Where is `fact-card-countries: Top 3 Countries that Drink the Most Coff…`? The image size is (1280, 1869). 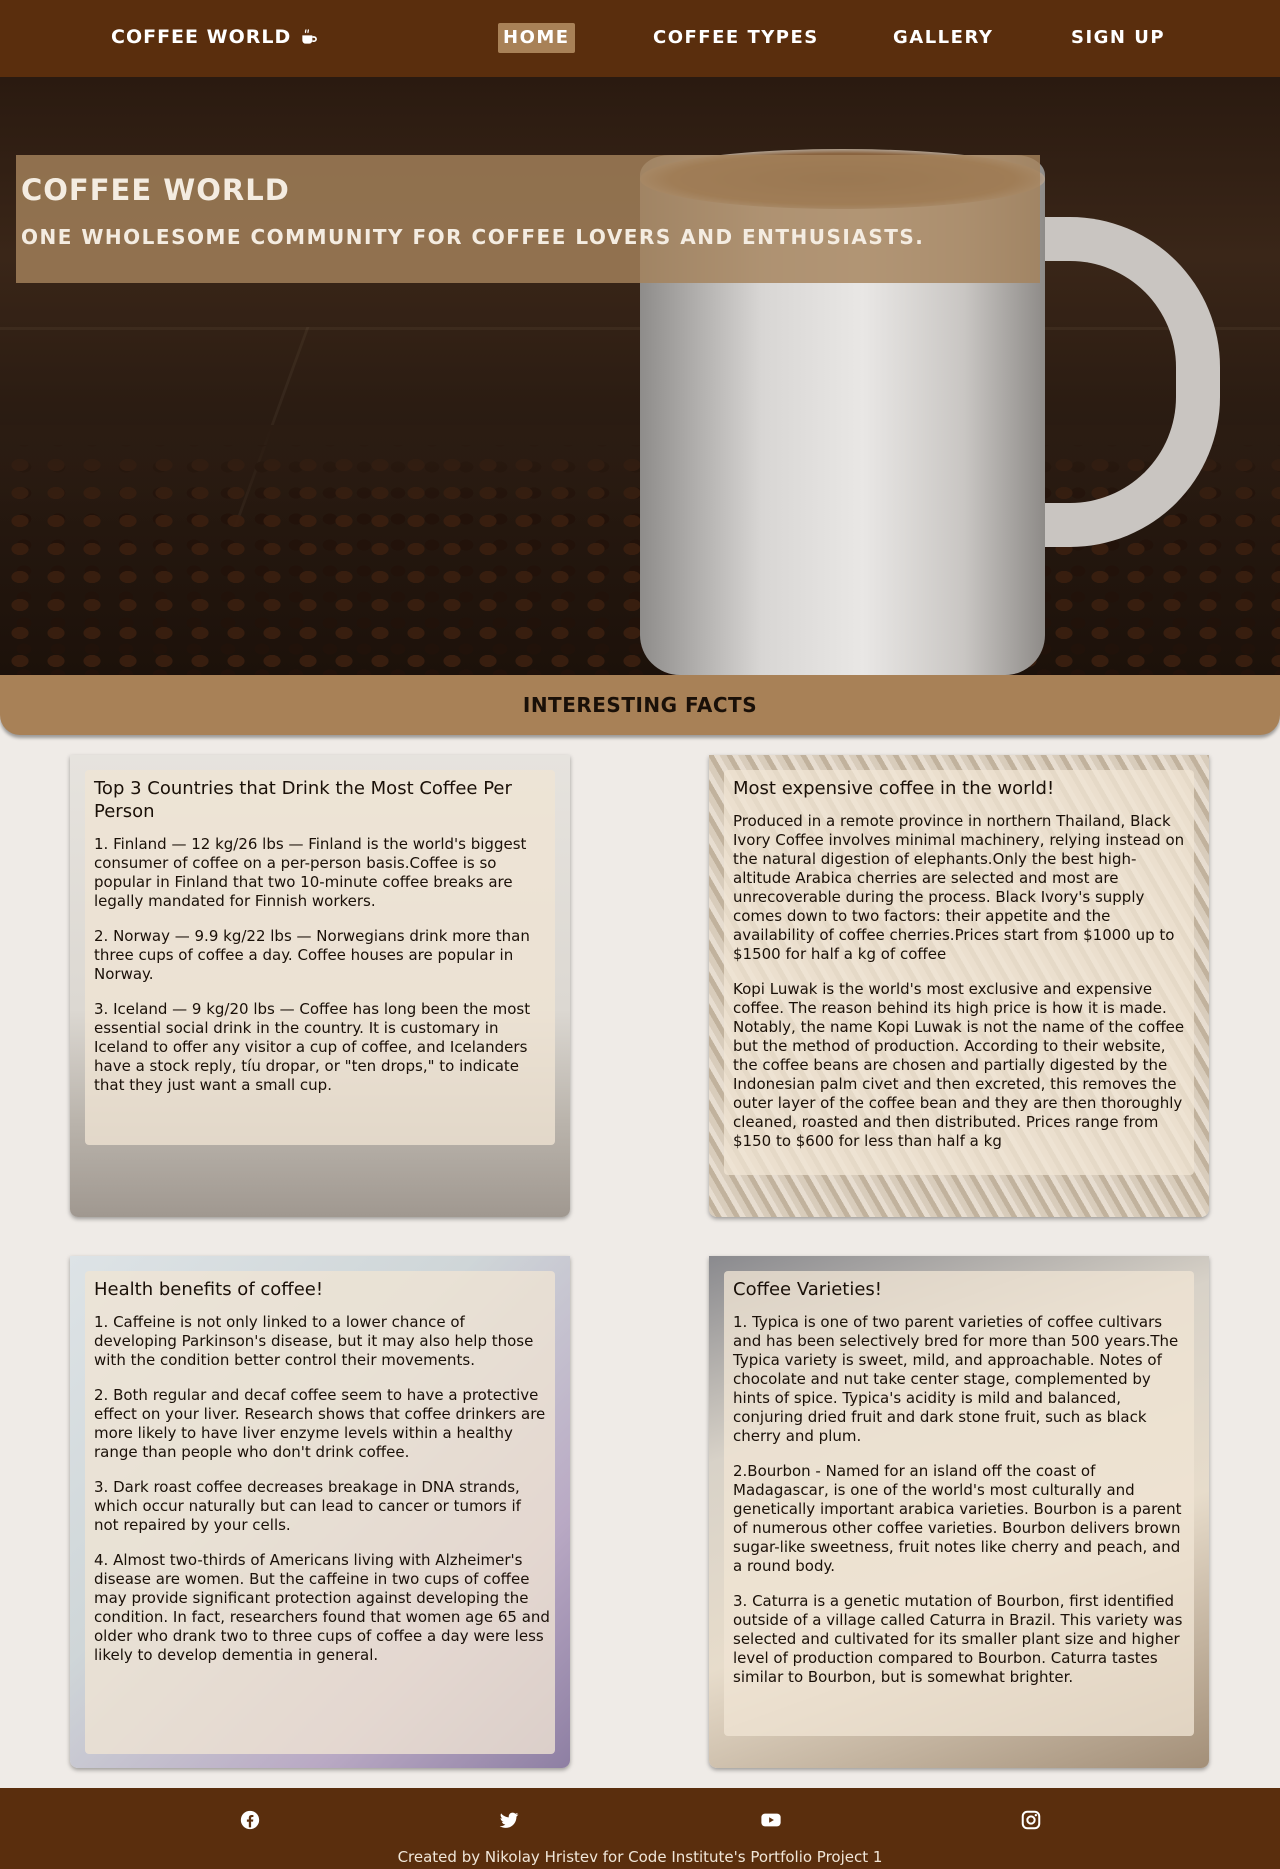 fact-card-countries: Top 3 Countries that Drink the Most Coff… is located at coordinates (320, 986).